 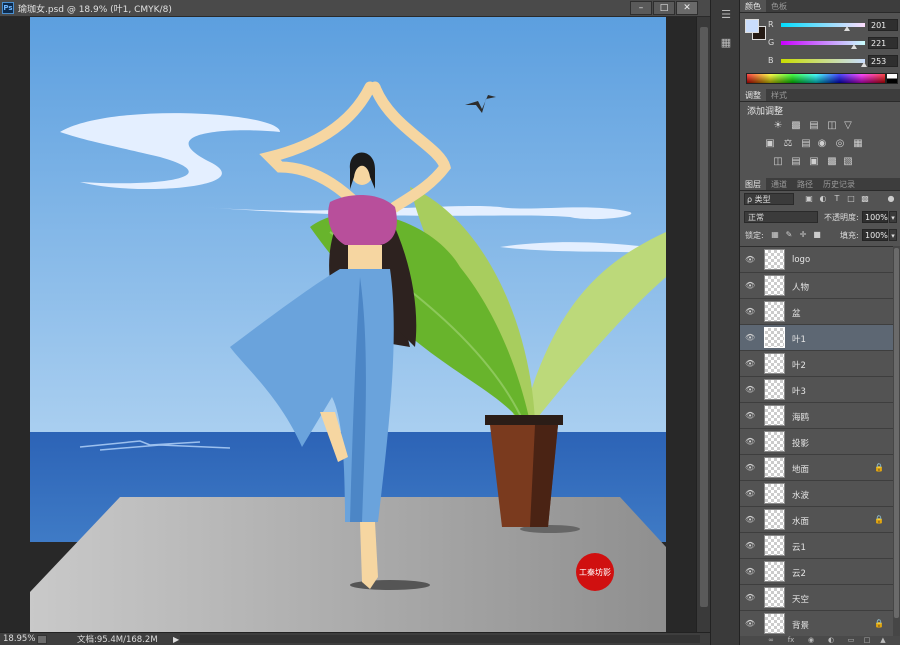 What do you see at coordinates (867, 640) in the screenshot?
I see `new-layer-icon: □` at bounding box center [867, 640].